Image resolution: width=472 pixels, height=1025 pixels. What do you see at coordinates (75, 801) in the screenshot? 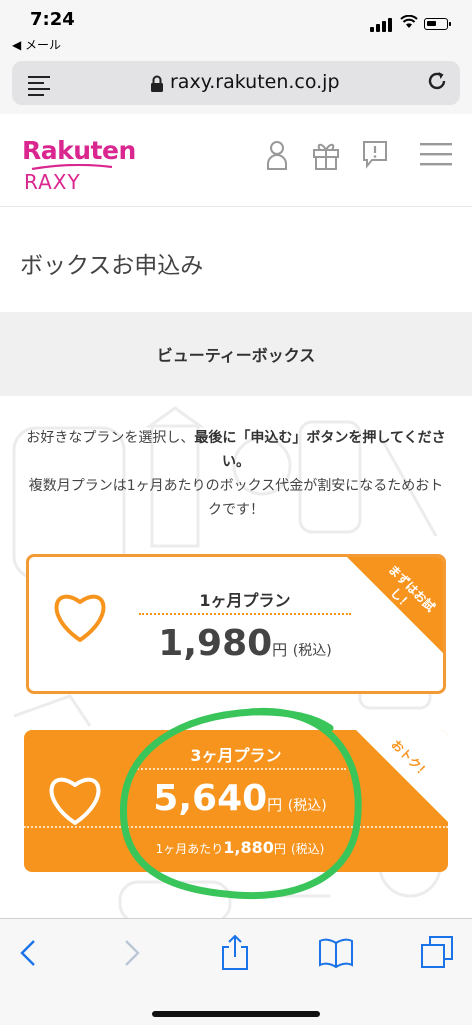
I see `heart-filled-icon` at bounding box center [75, 801].